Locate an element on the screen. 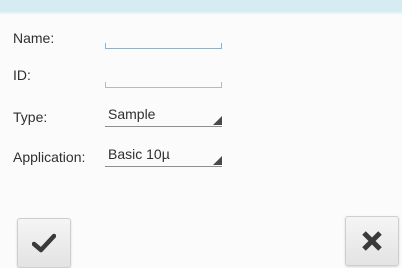 The width and height of the screenshot is (402, 268). type-dropdown-value: Sample is located at coordinates (132, 114).